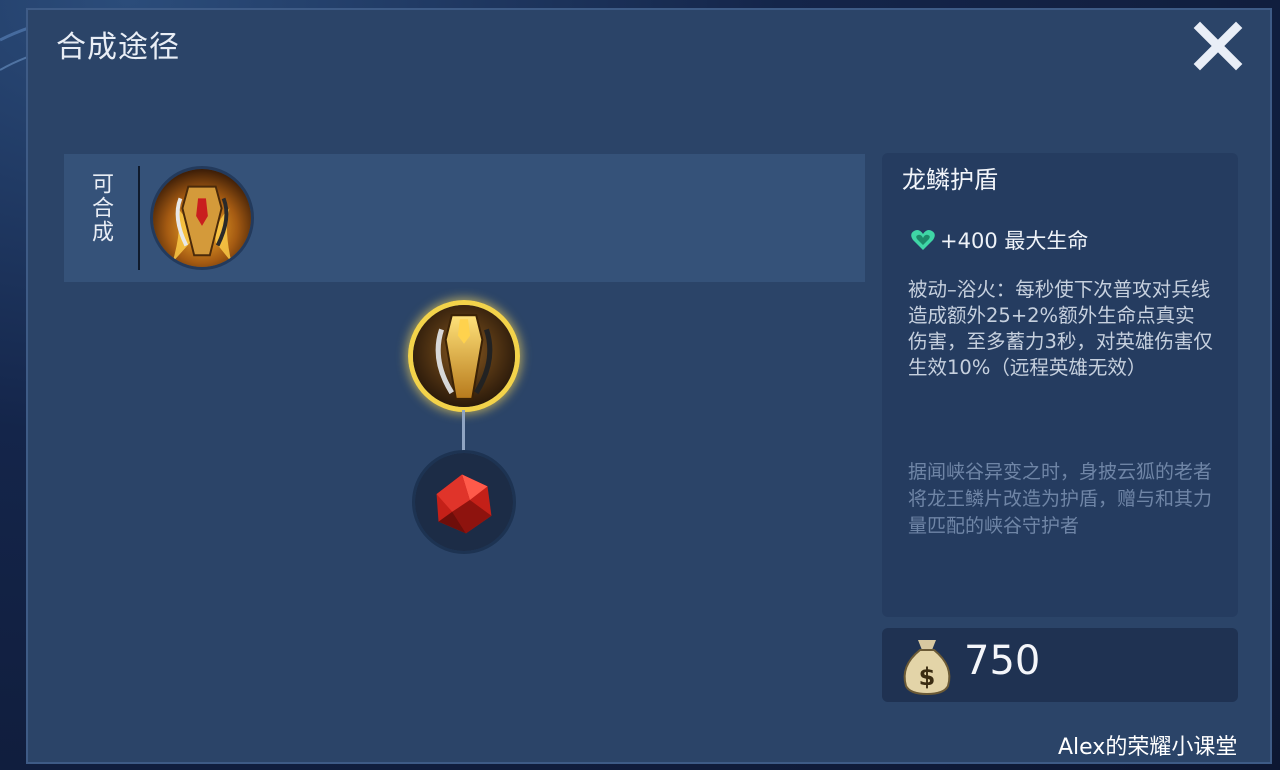  What do you see at coordinates (139, 218) in the screenshot?
I see `craftable-divider` at bounding box center [139, 218].